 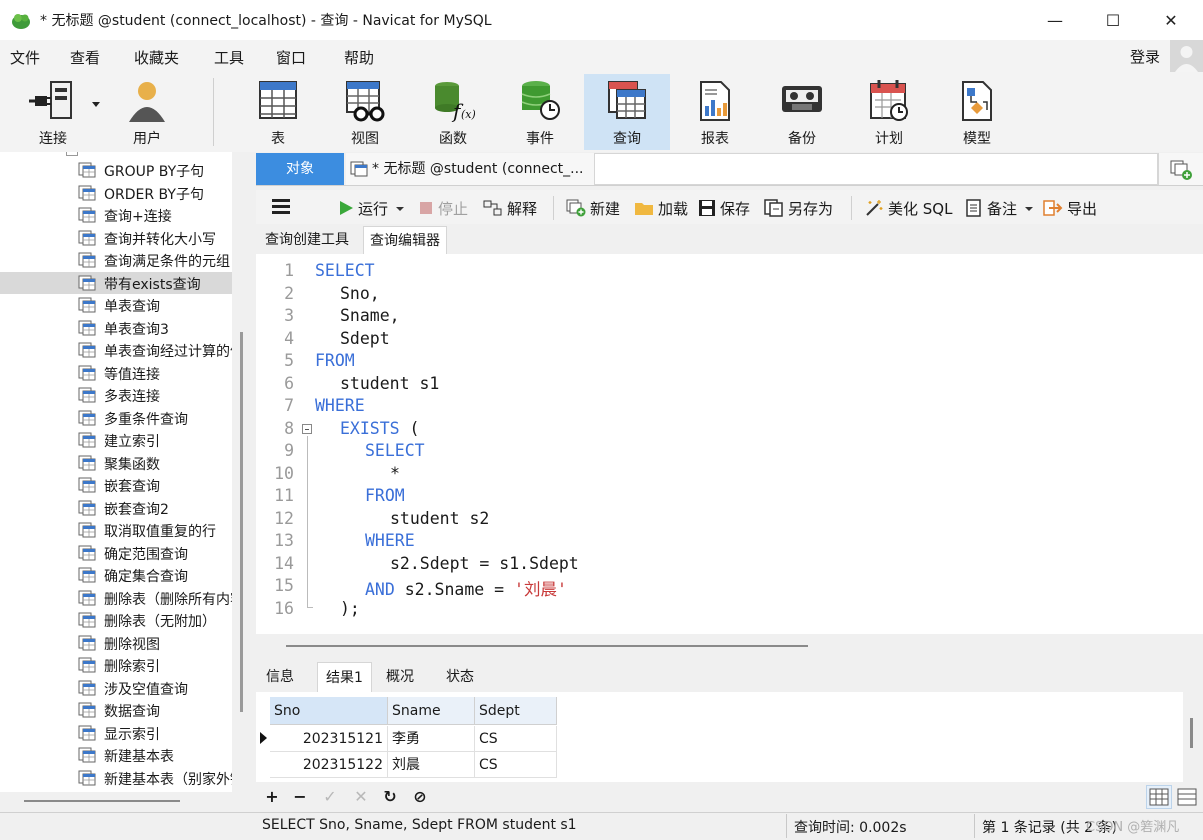 I want to click on run-button: 运行, so click(x=374, y=208).